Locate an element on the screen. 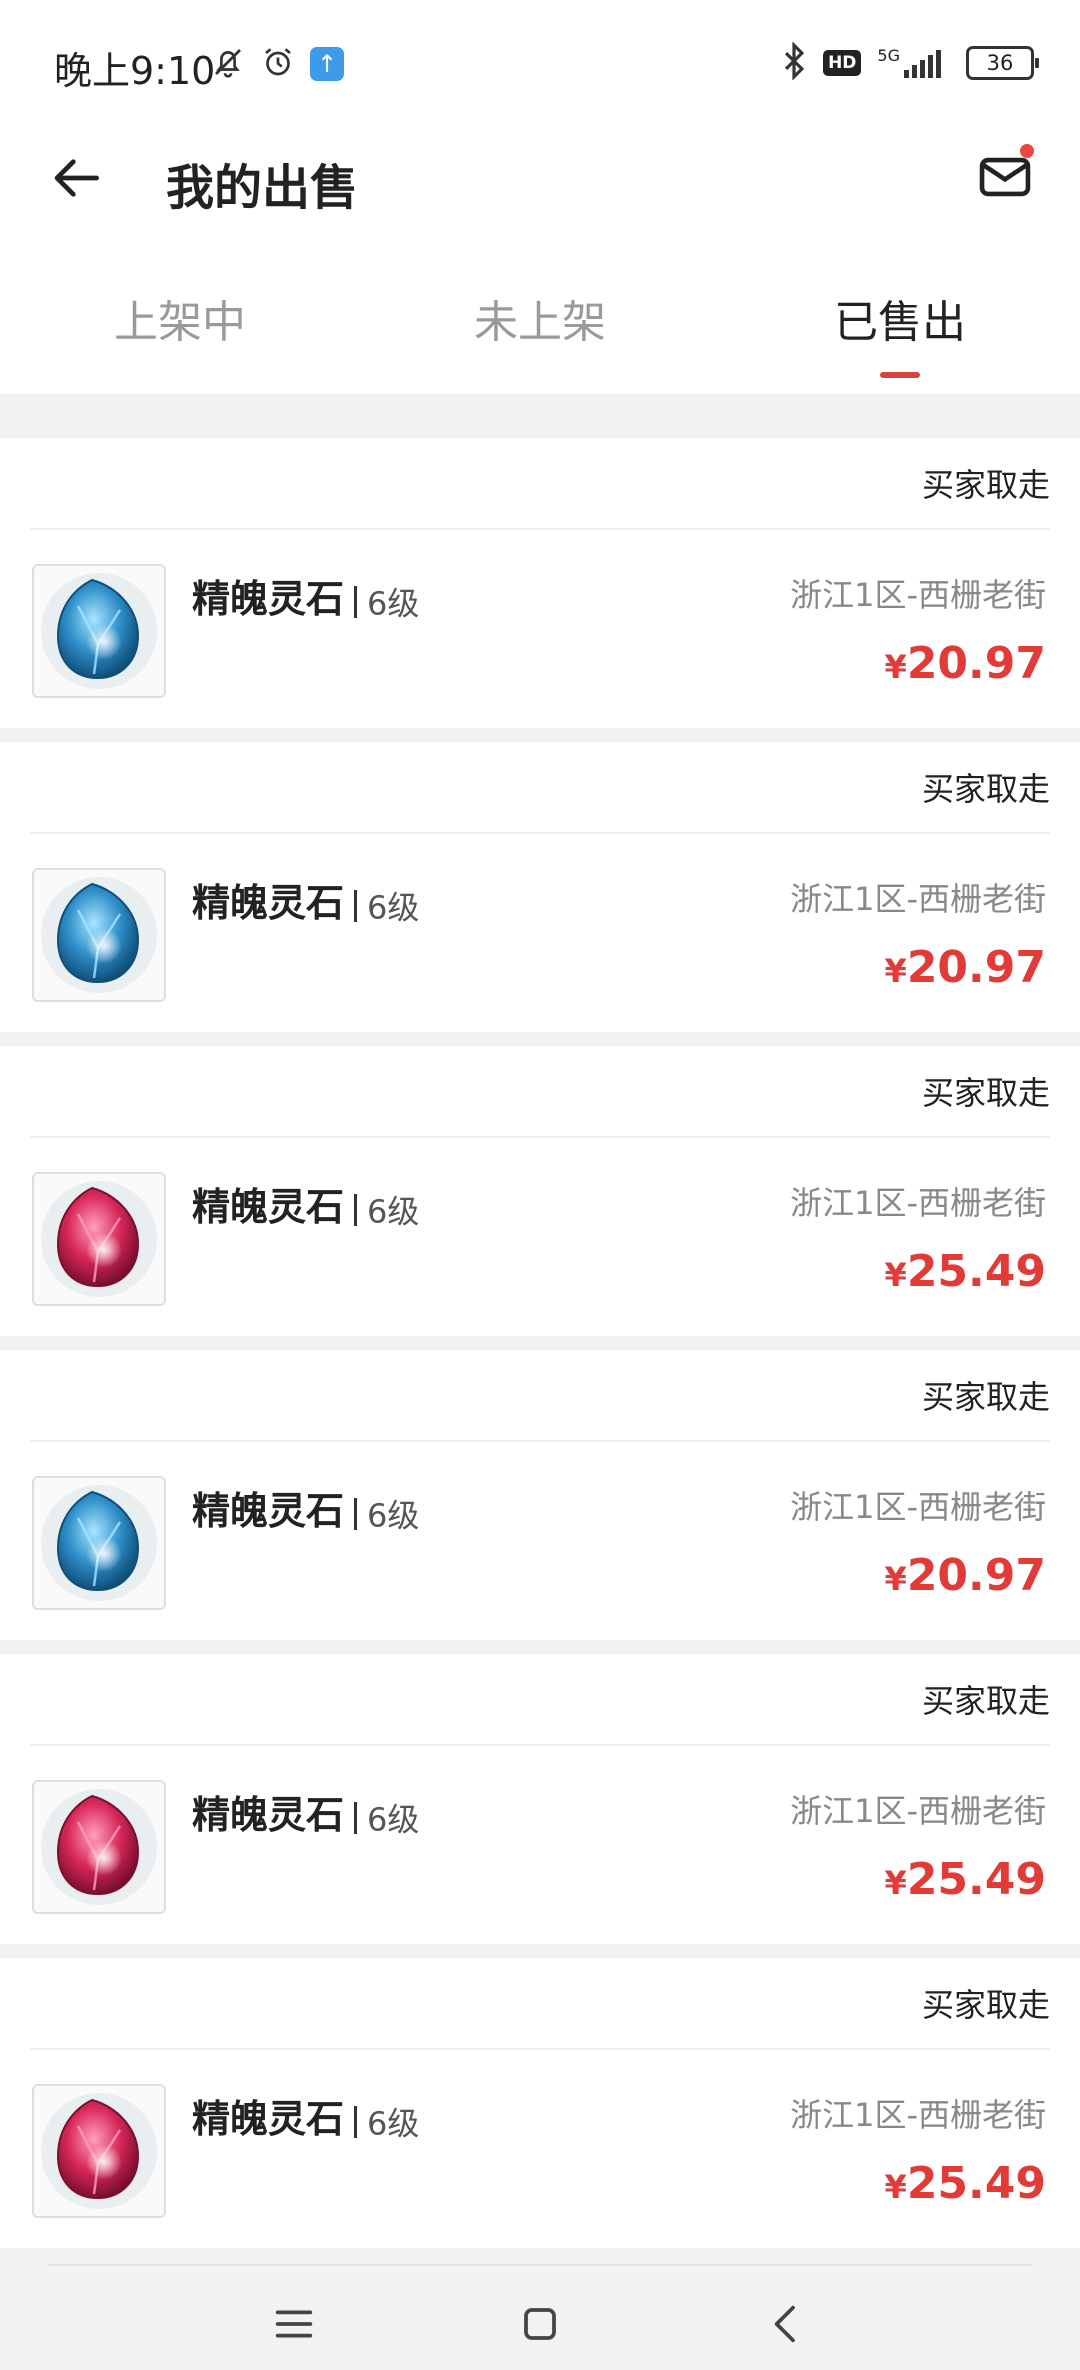 The image size is (1080, 2370). tab-bar: 上架中 未上架 已售出 is located at coordinates (540, 313).